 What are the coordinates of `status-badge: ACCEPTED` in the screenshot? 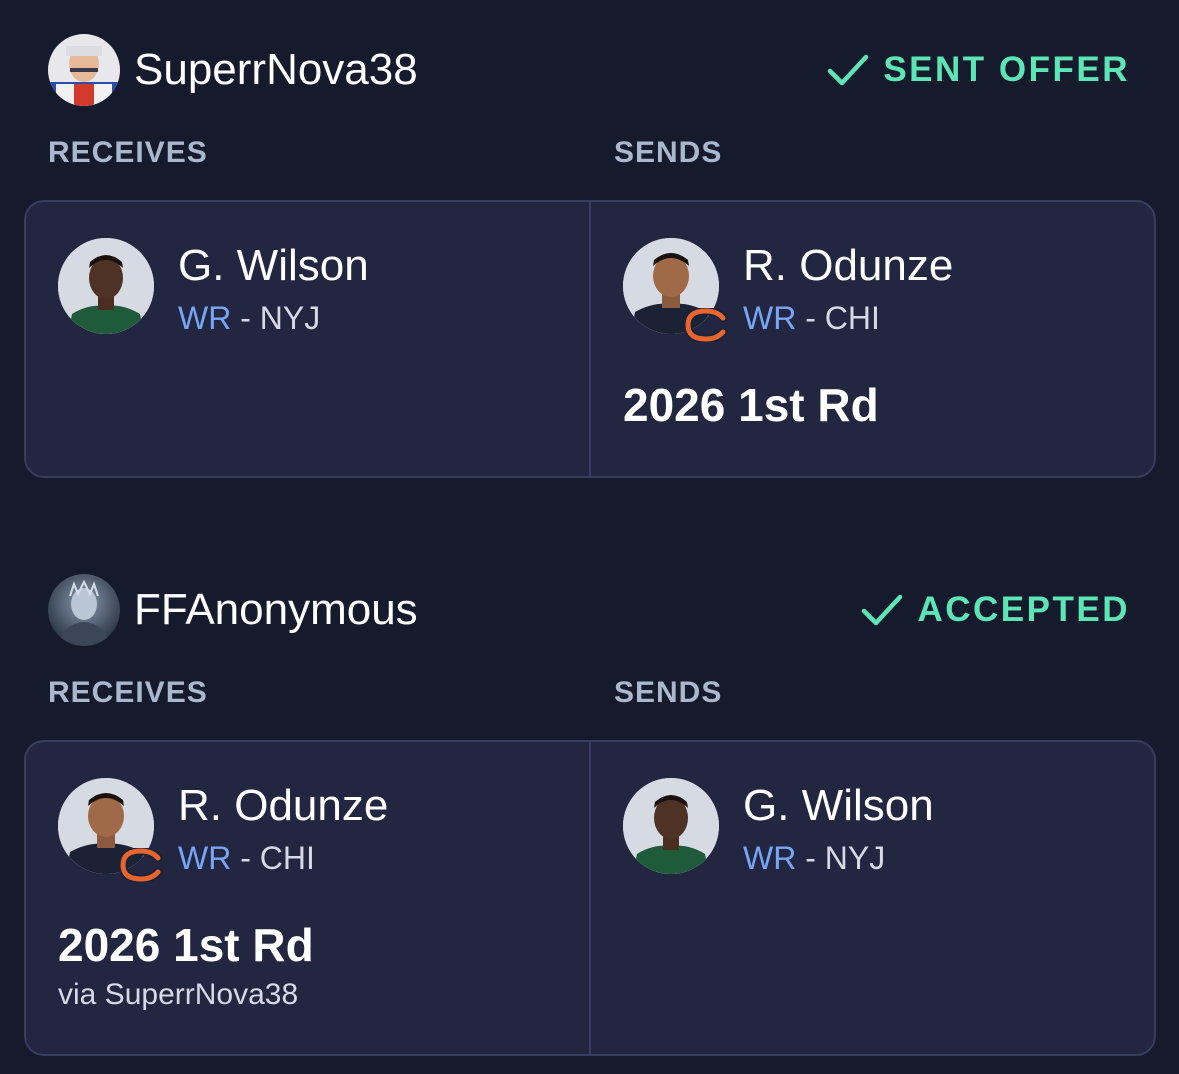 It's located at (995, 610).